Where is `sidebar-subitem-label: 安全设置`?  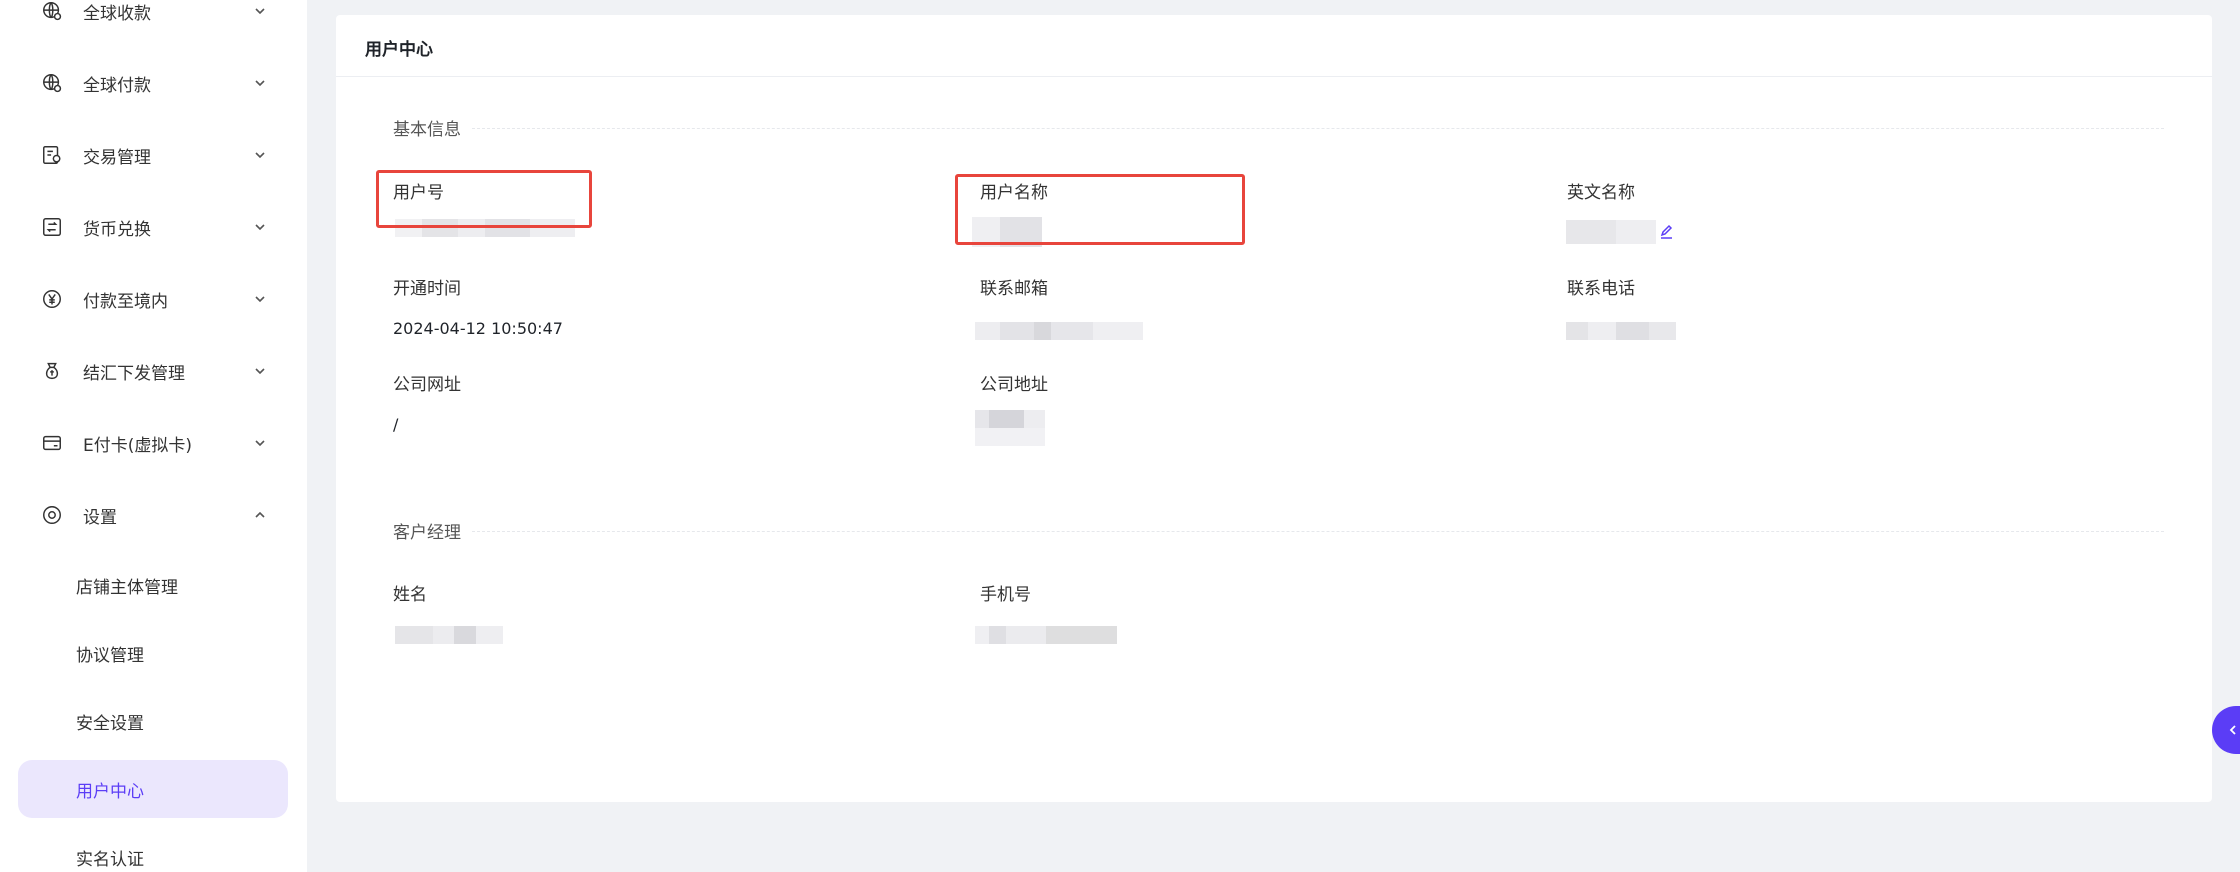 sidebar-subitem-label: 安全设置 is located at coordinates (110, 723).